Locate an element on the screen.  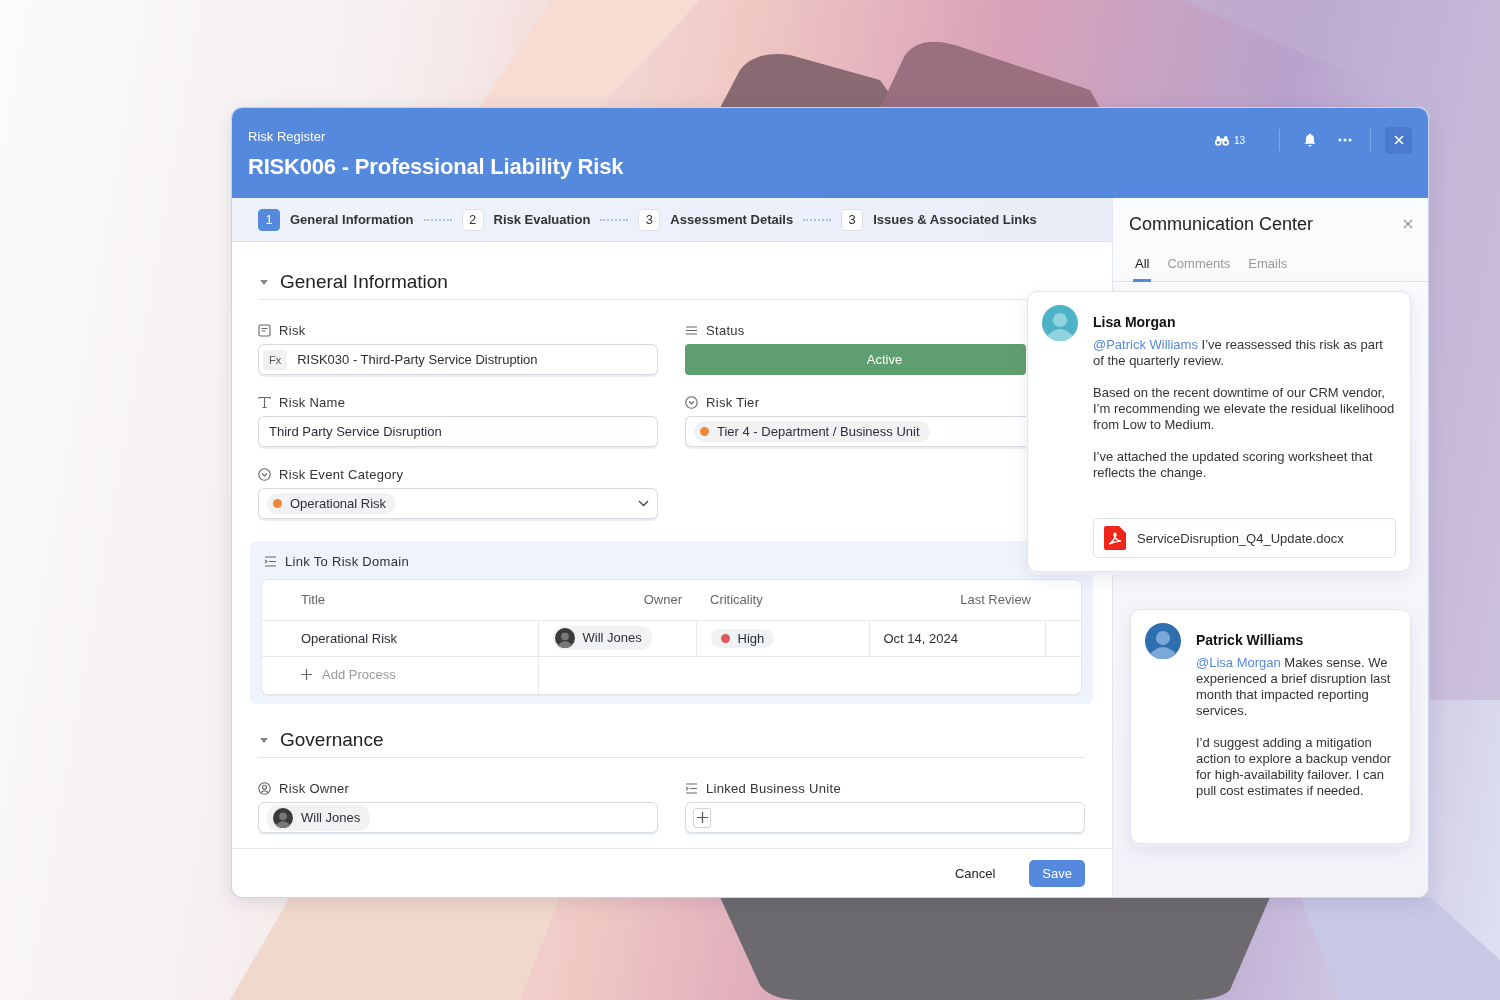
comment-text: @Lisa Morgan Makes sense. We experienced a brief disruption last month that impacted reporting services. is located at coordinates (1294, 687).